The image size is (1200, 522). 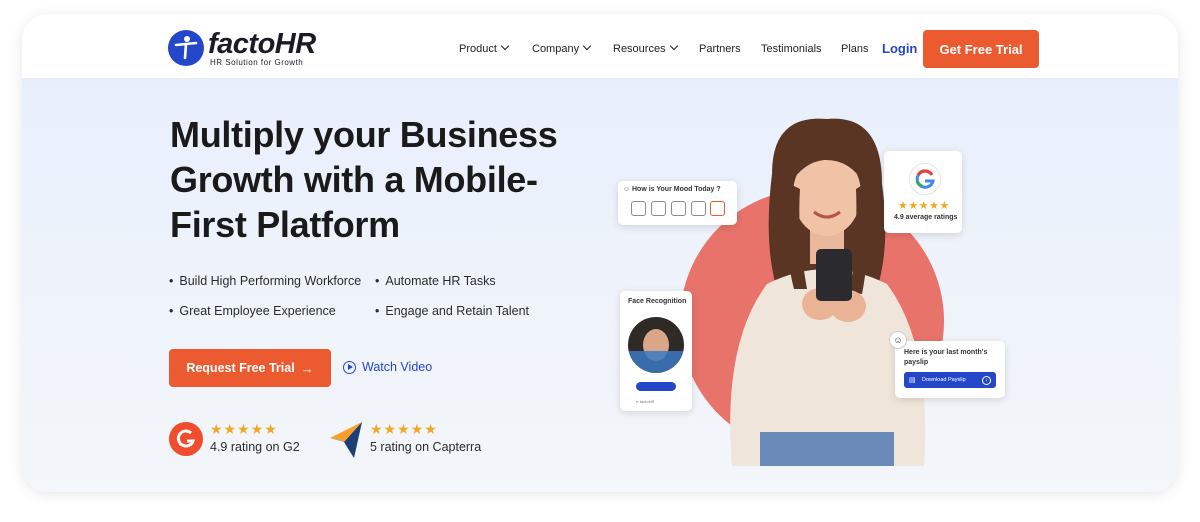 I want to click on feature-item: Automate HR Tasks, so click(x=435, y=281).